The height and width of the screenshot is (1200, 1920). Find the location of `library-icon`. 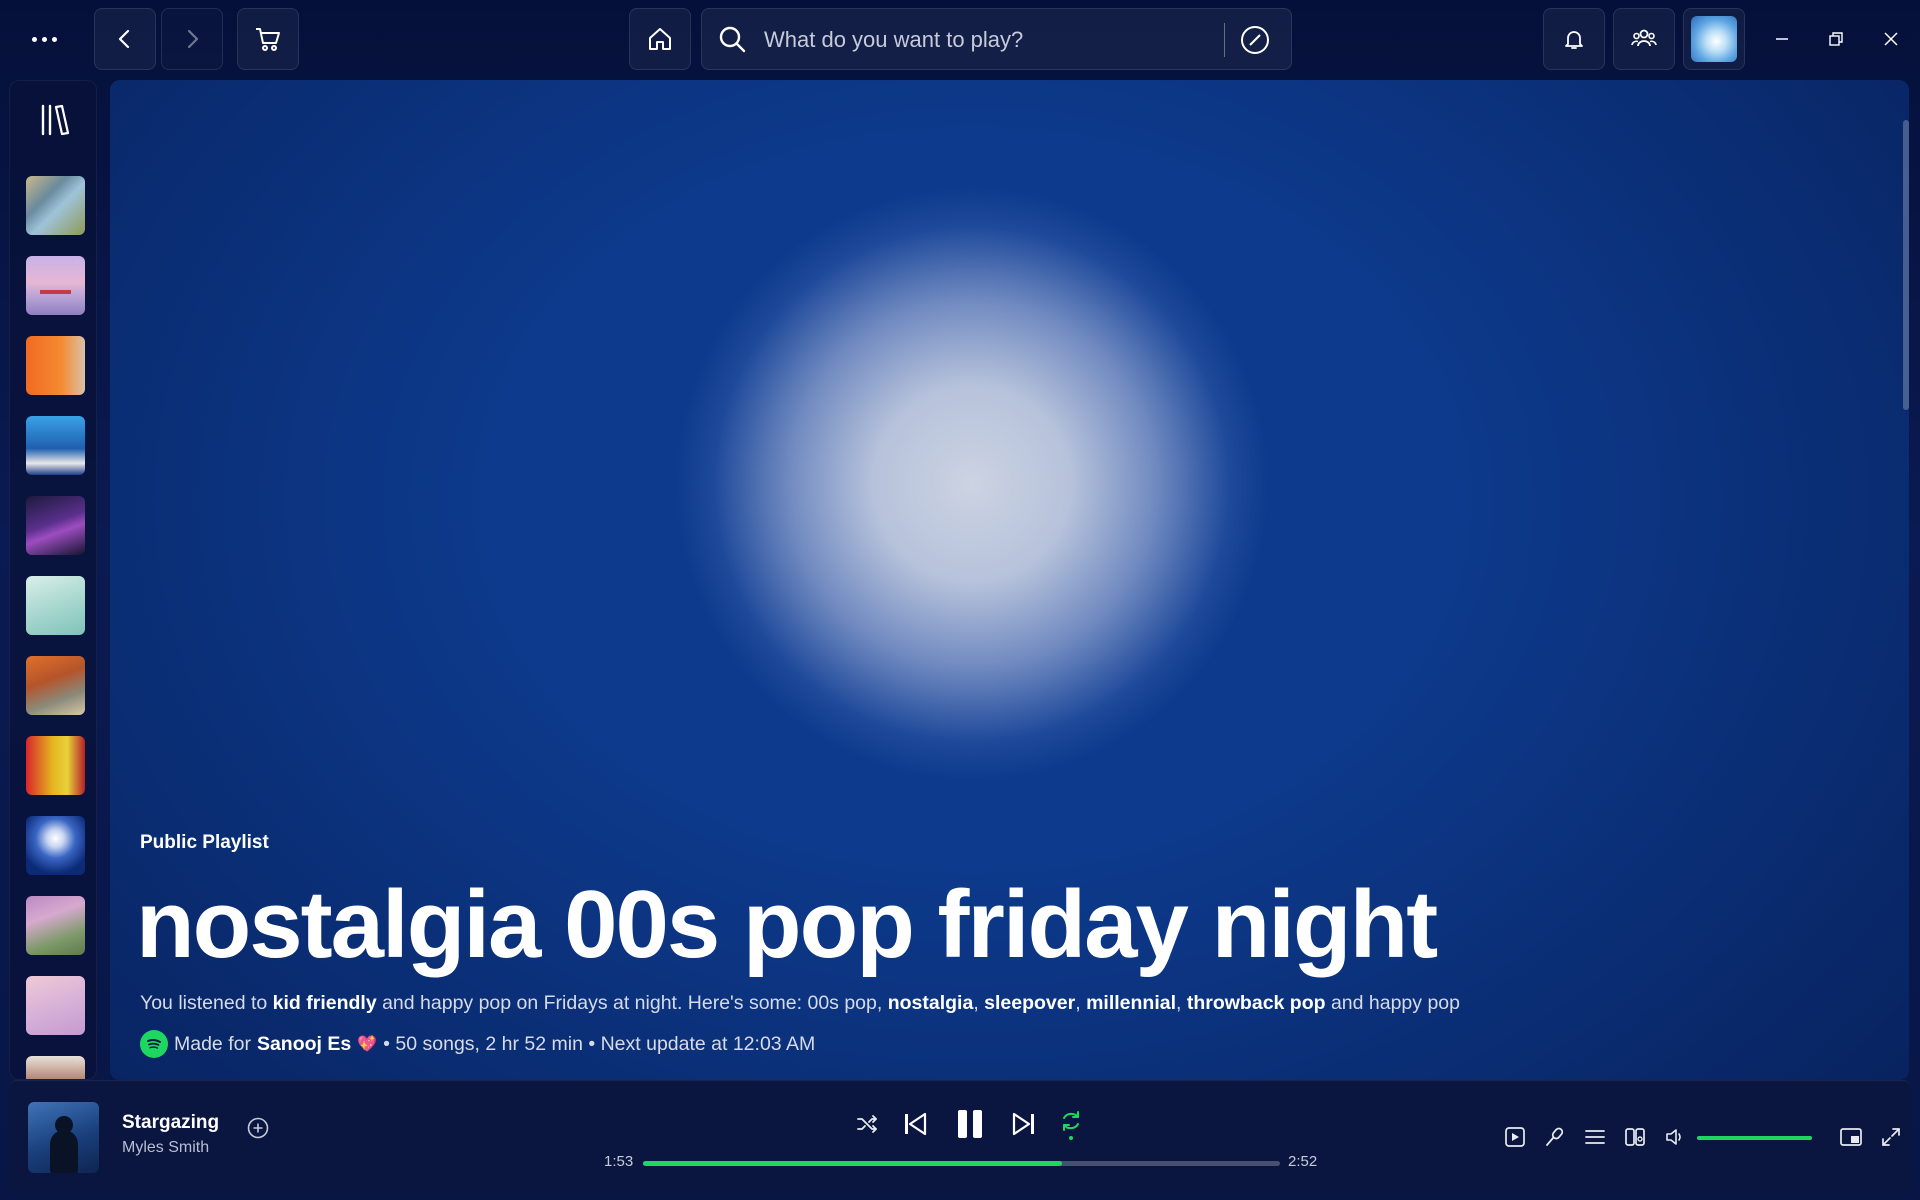

library-icon is located at coordinates (55, 120).